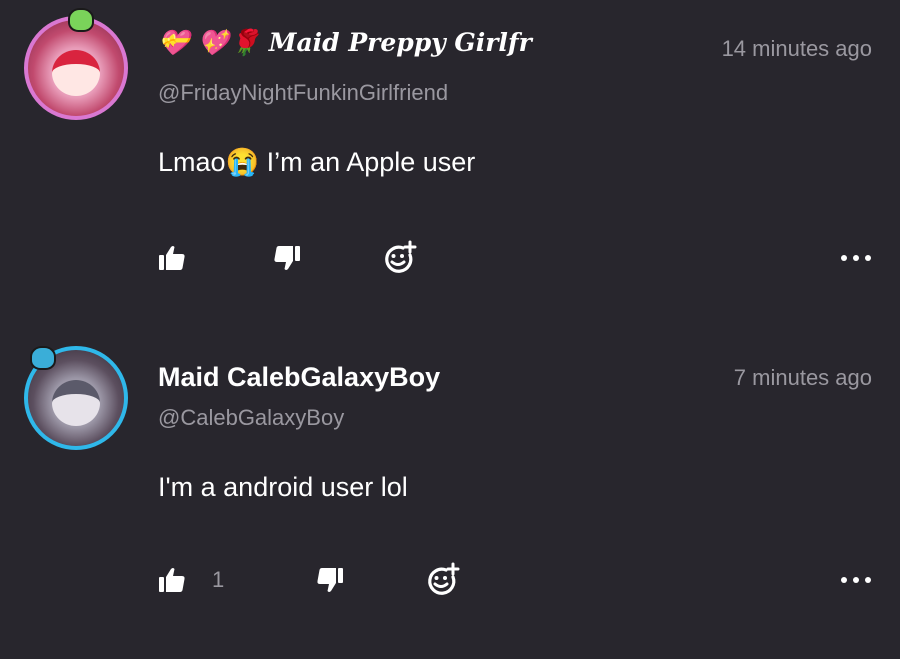 The width and height of the screenshot is (900, 659). Describe the element at coordinates (191, 580) in the screenshot. I see `like-button: 1` at that location.